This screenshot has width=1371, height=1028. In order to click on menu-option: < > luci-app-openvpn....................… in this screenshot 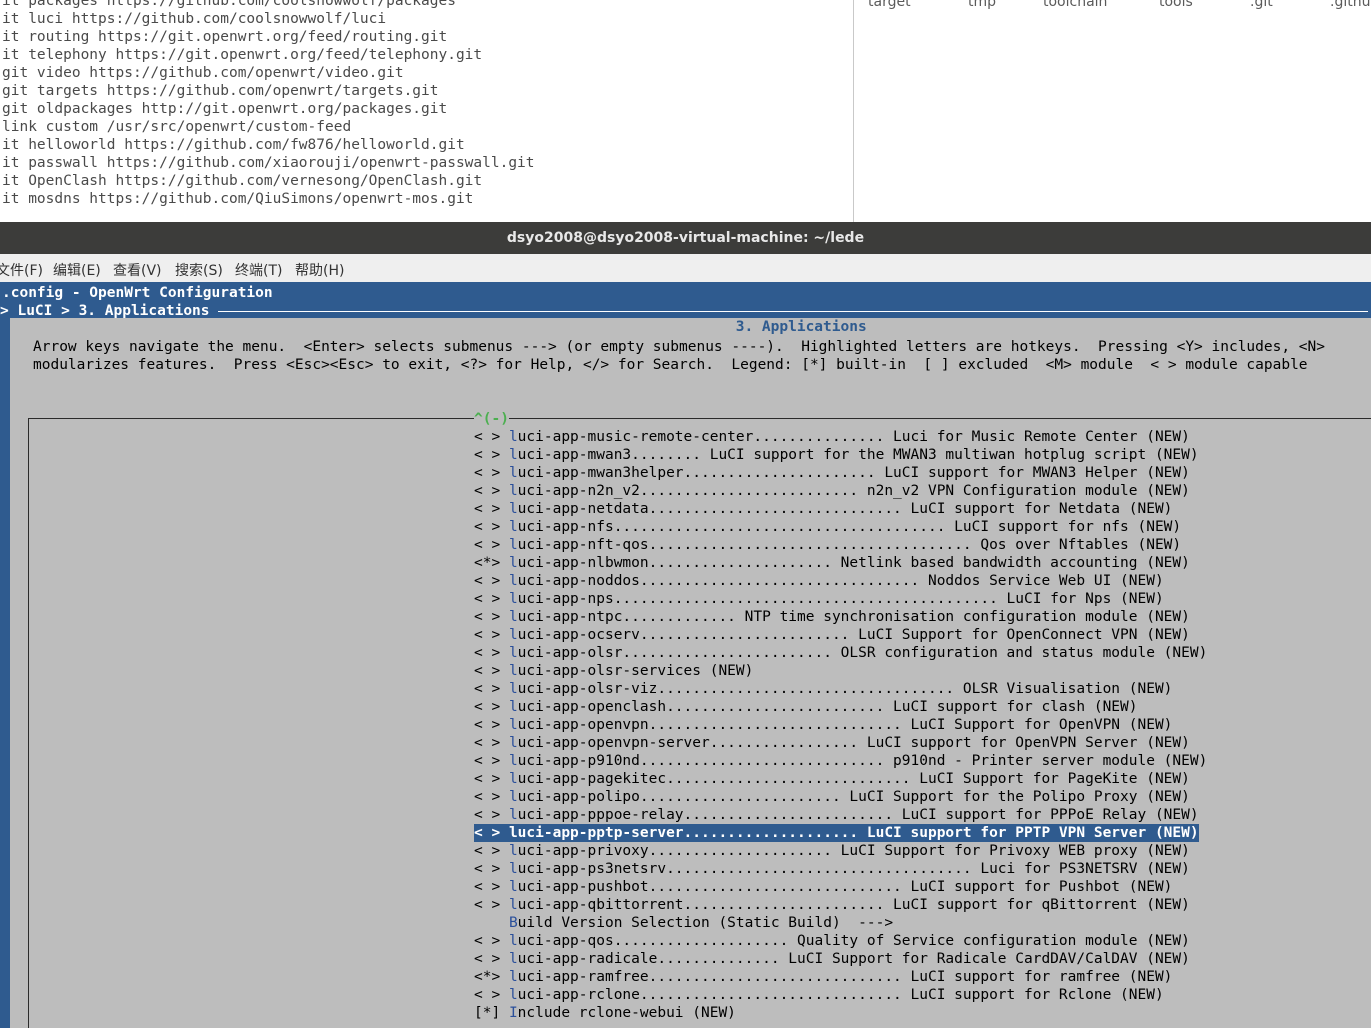, I will do `click(823, 725)`.